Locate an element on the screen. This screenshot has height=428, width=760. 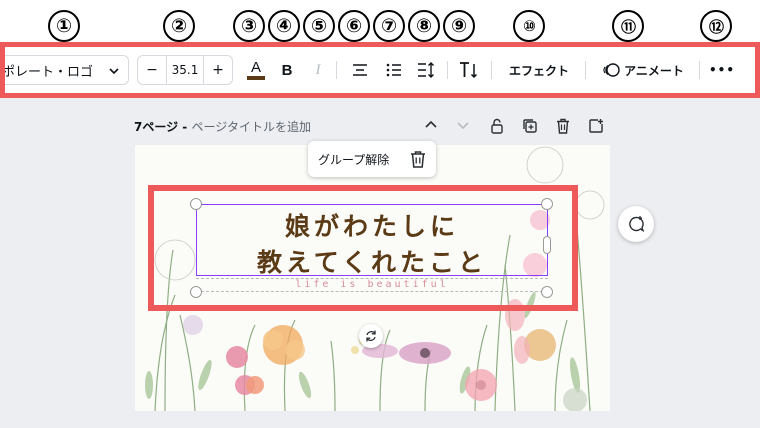
marker-7: ⑦ is located at coordinates (389, 26).